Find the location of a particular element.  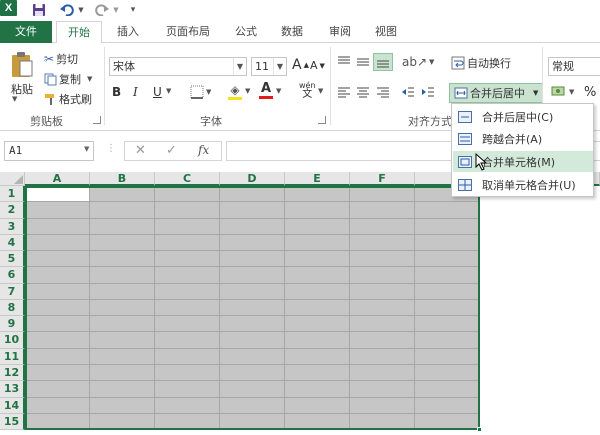

paste-button: 粘贴 is located at coordinates (22, 74).